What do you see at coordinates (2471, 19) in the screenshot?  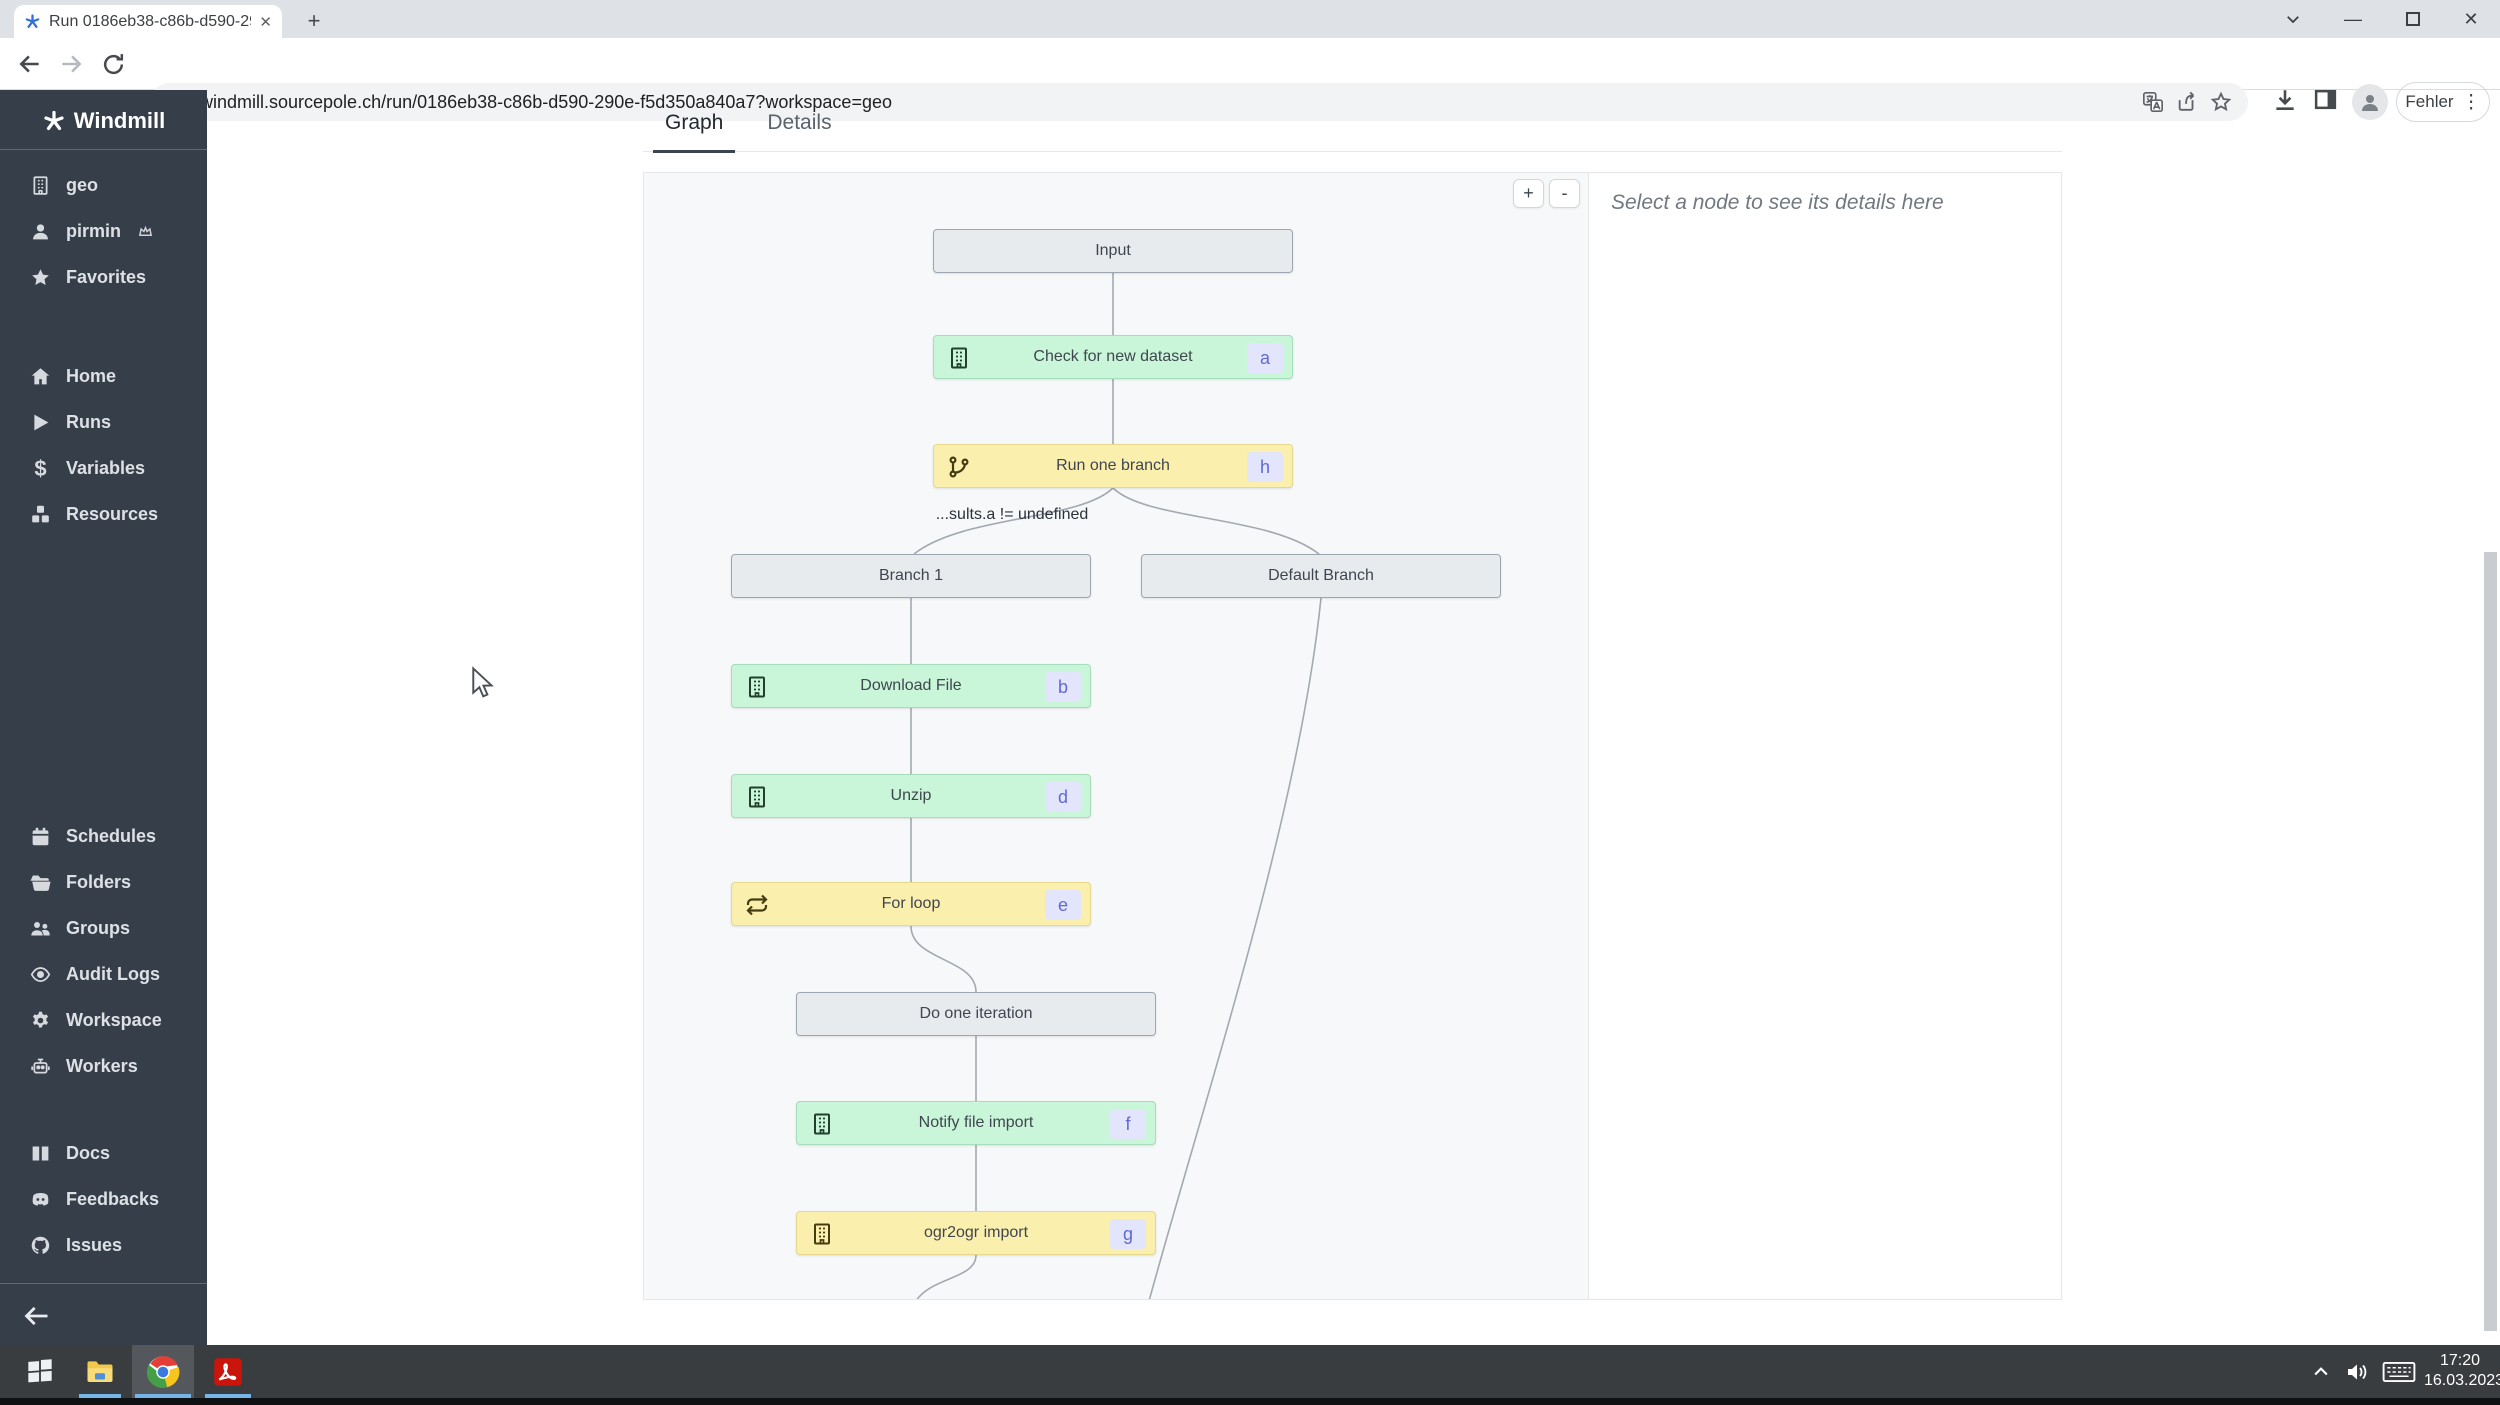 I see `window-close-button: ✕` at bounding box center [2471, 19].